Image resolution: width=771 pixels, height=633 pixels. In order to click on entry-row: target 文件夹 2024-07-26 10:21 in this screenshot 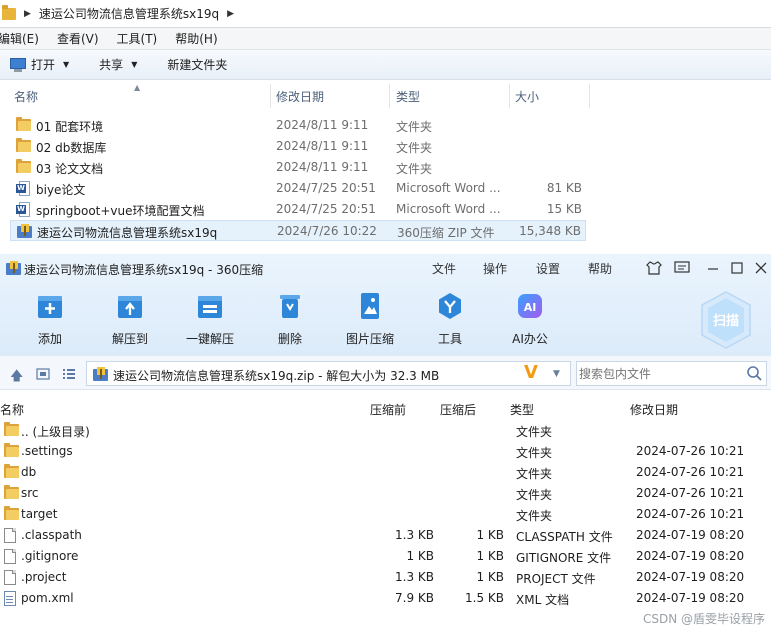, I will do `click(385, 514)`.